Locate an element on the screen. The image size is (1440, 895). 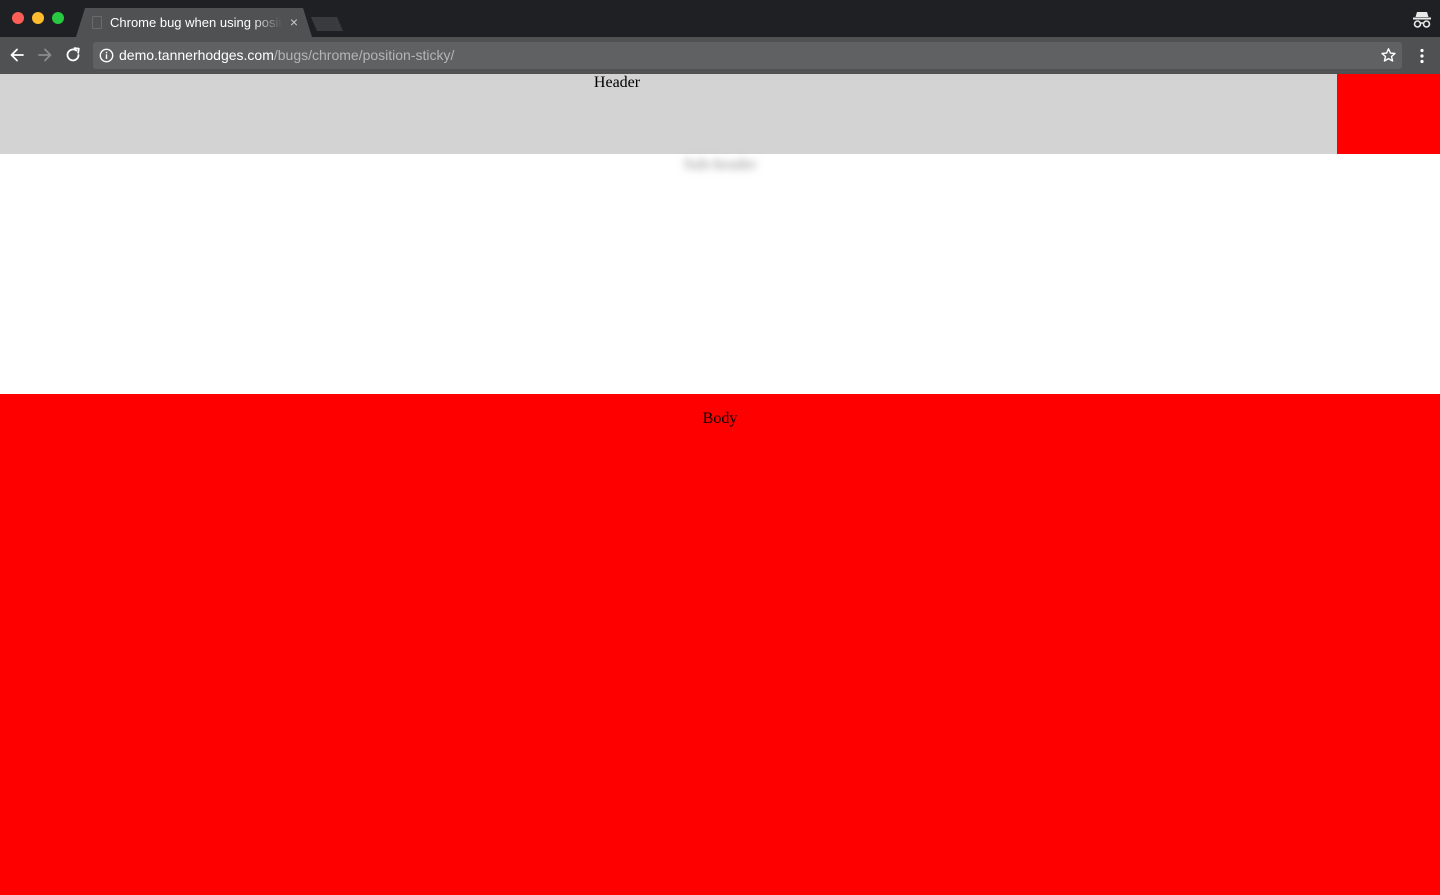
reload-icon is located at coordinates (73, 55).